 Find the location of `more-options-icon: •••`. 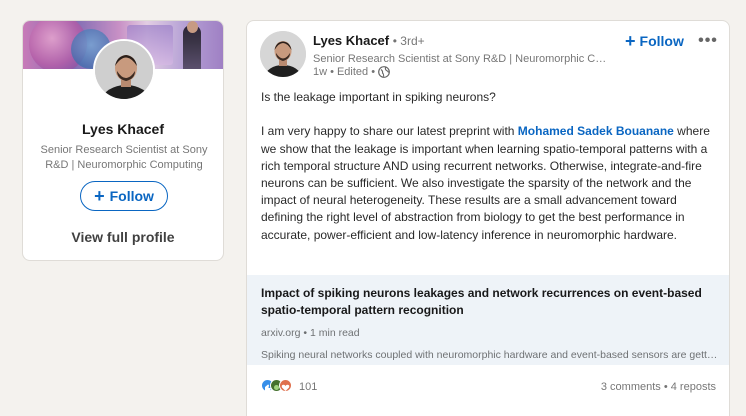

more-options-icon: ••• is located at coordinates (708, 41).